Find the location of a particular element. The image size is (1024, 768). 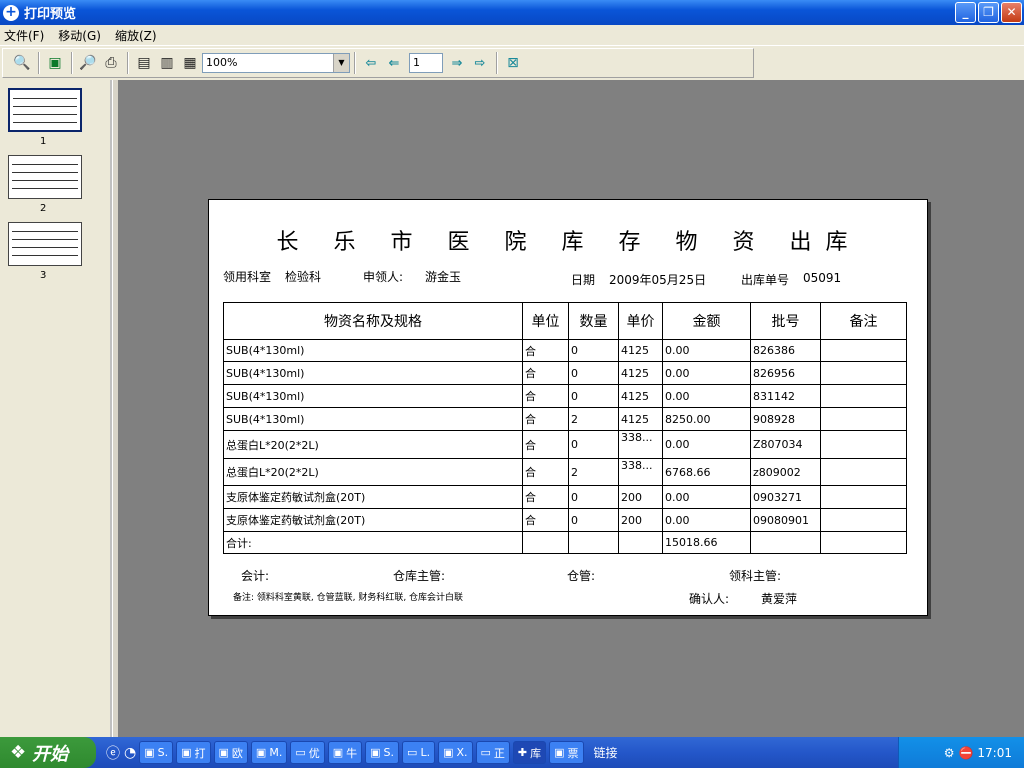

menu-bar: 文件(F) 移动(G) 缩放(Z) is located at coordinates (512, 35).